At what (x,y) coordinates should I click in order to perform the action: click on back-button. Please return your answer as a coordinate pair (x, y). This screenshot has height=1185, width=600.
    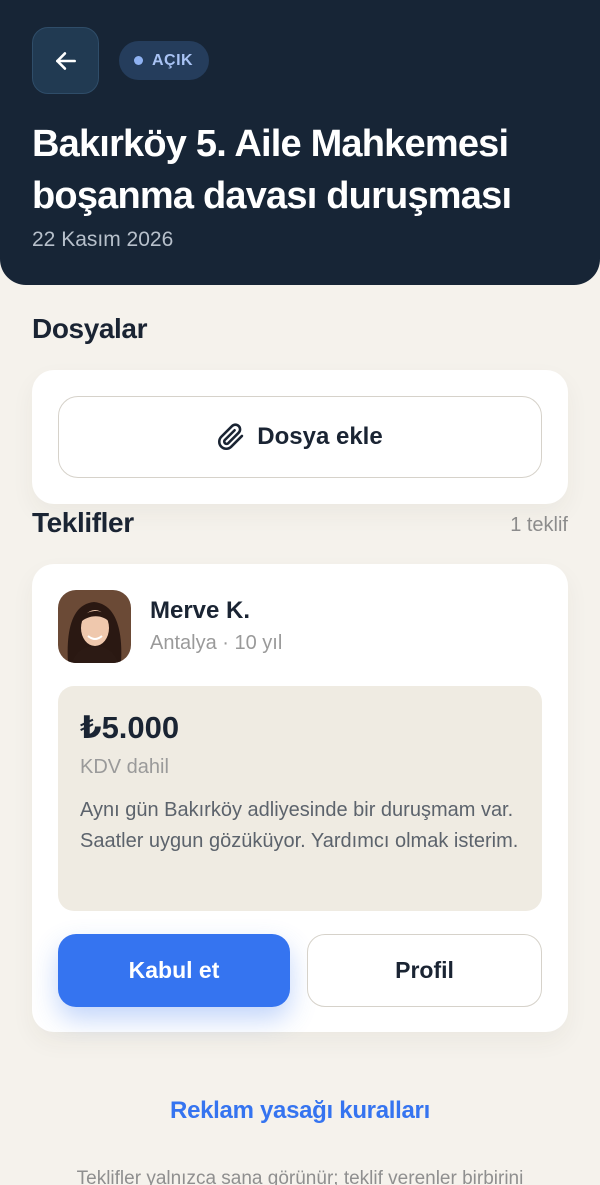
    Looking at the image, I should click on (65, 60).